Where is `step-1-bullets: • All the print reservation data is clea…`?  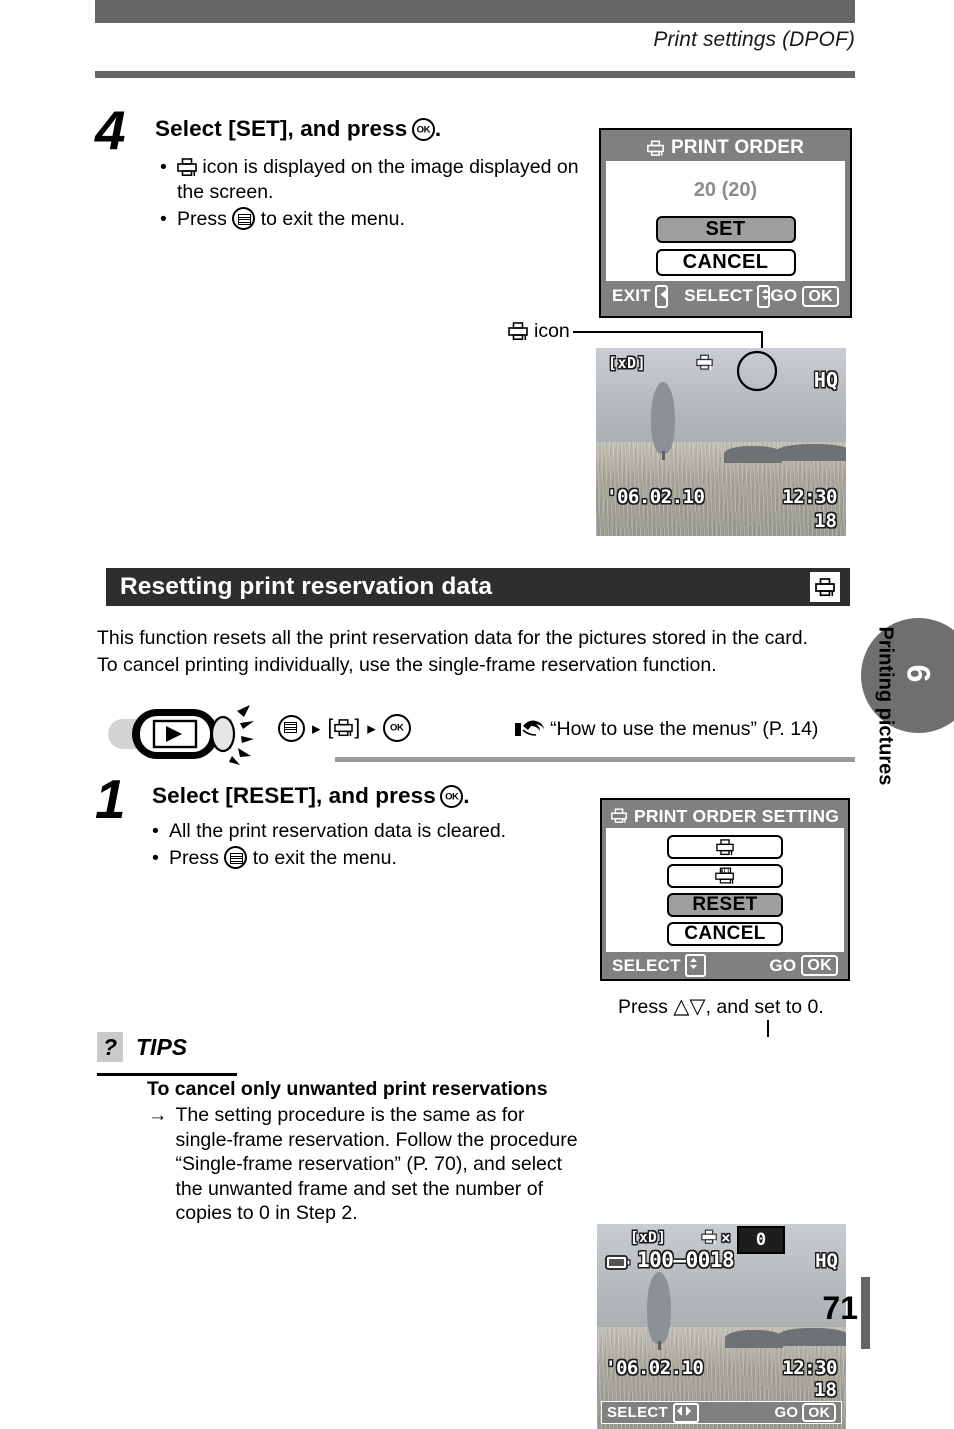
step-1-bullets: • All the print reservation data is clea… is located at coordinates (367, 846).